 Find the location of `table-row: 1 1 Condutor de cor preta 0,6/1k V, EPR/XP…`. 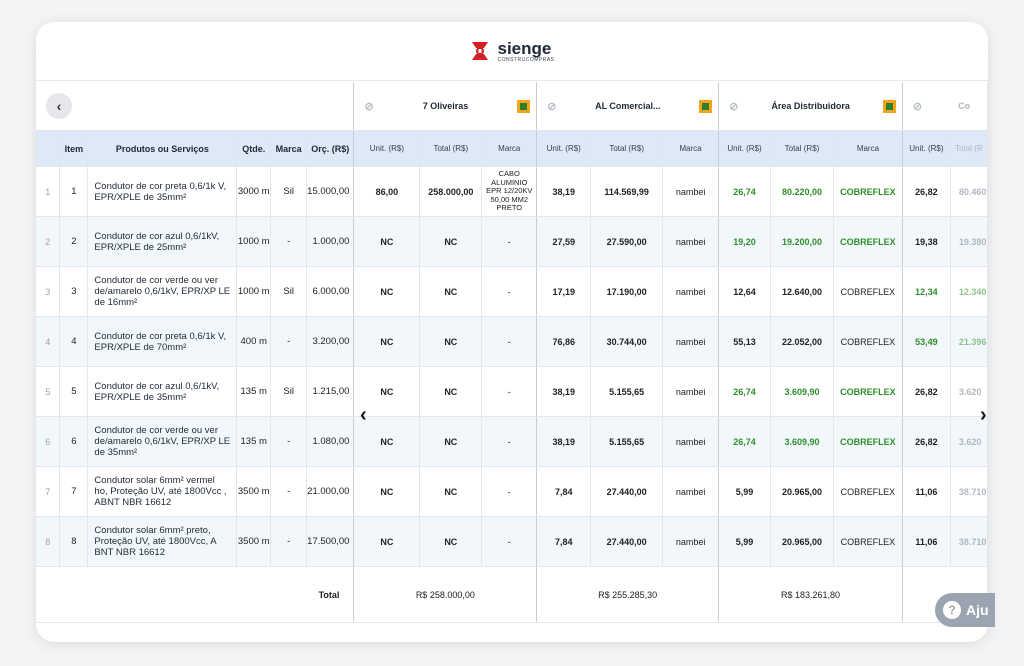

table-row: 1 1 Condutor de cor preta 0,6/1k V, EPR/XP… is located at coordinates (512, 191).